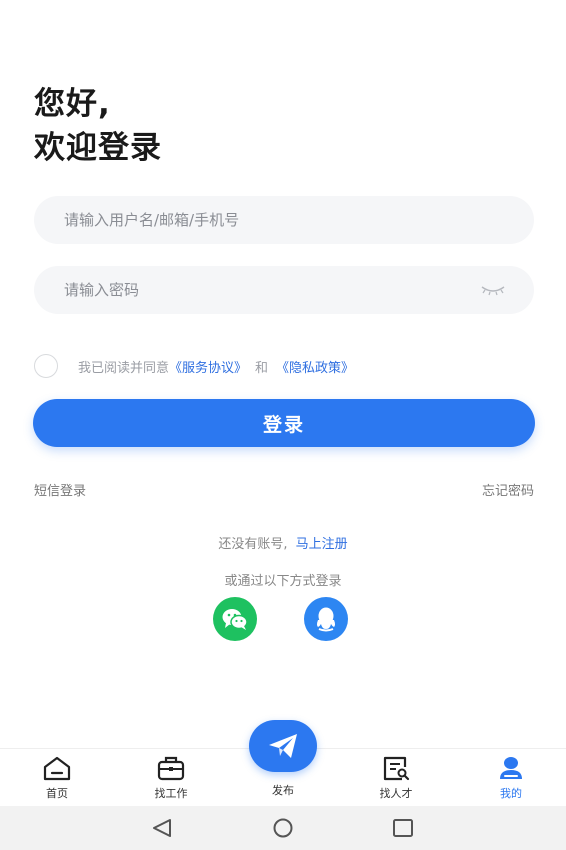  Describe the element at coordinates (46, 366) in the screenshot. I see `agreement-checkbox` at that location.